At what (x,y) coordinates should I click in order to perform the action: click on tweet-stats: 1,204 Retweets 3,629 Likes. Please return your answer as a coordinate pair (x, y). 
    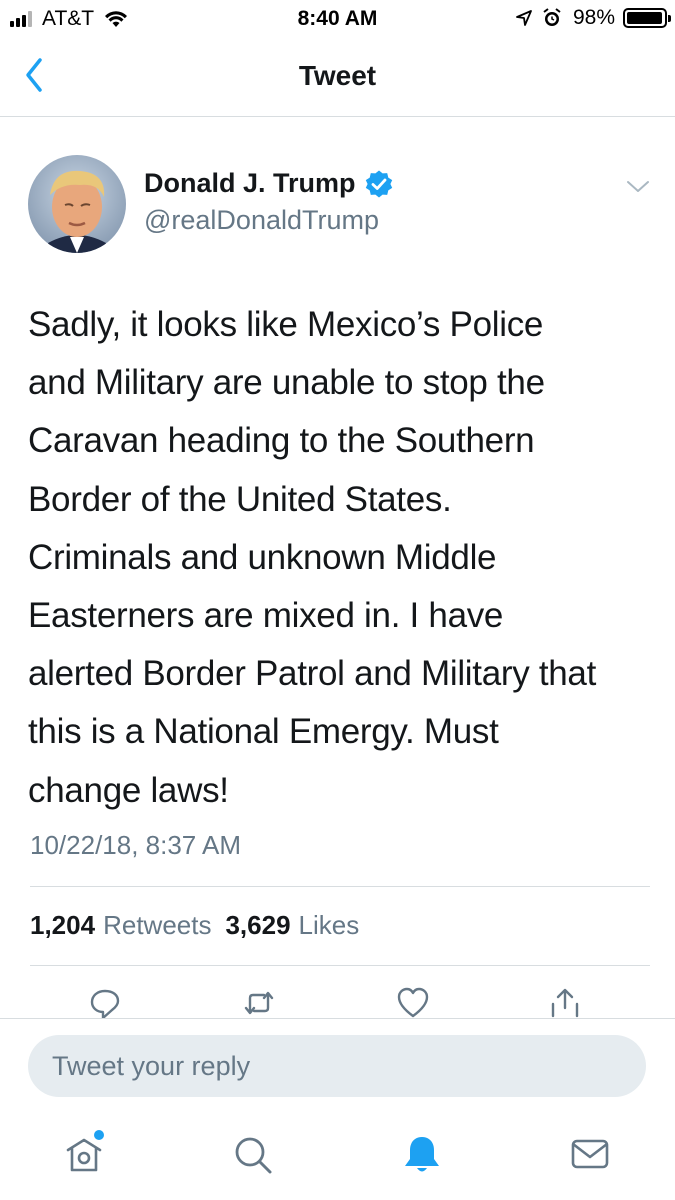
    Looking at the image, I should click on (201, 925).